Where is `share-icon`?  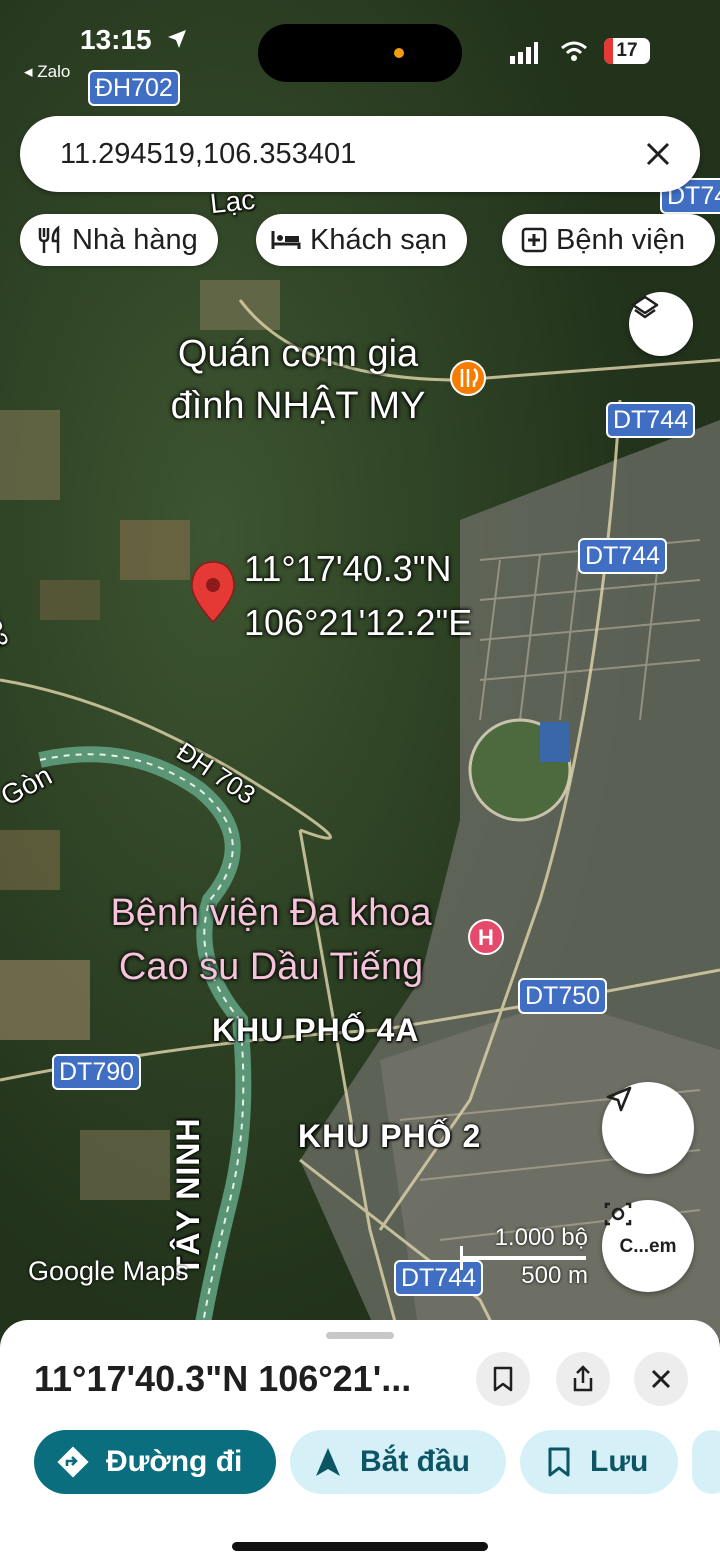
share-icon is located at coordinates (583, 1378).